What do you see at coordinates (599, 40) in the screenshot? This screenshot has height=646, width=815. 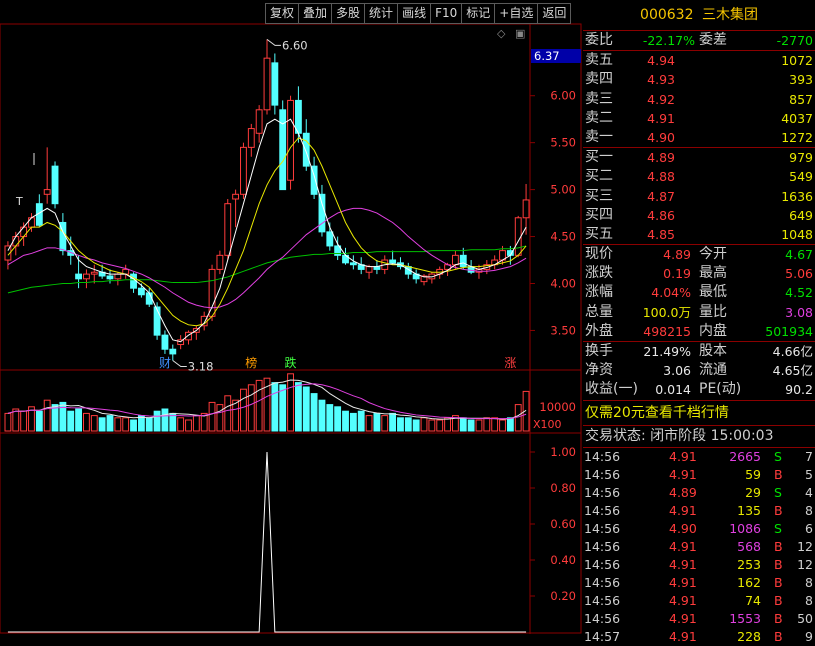 I see `weibi-label: 委比` at bounding box center [599, 40].